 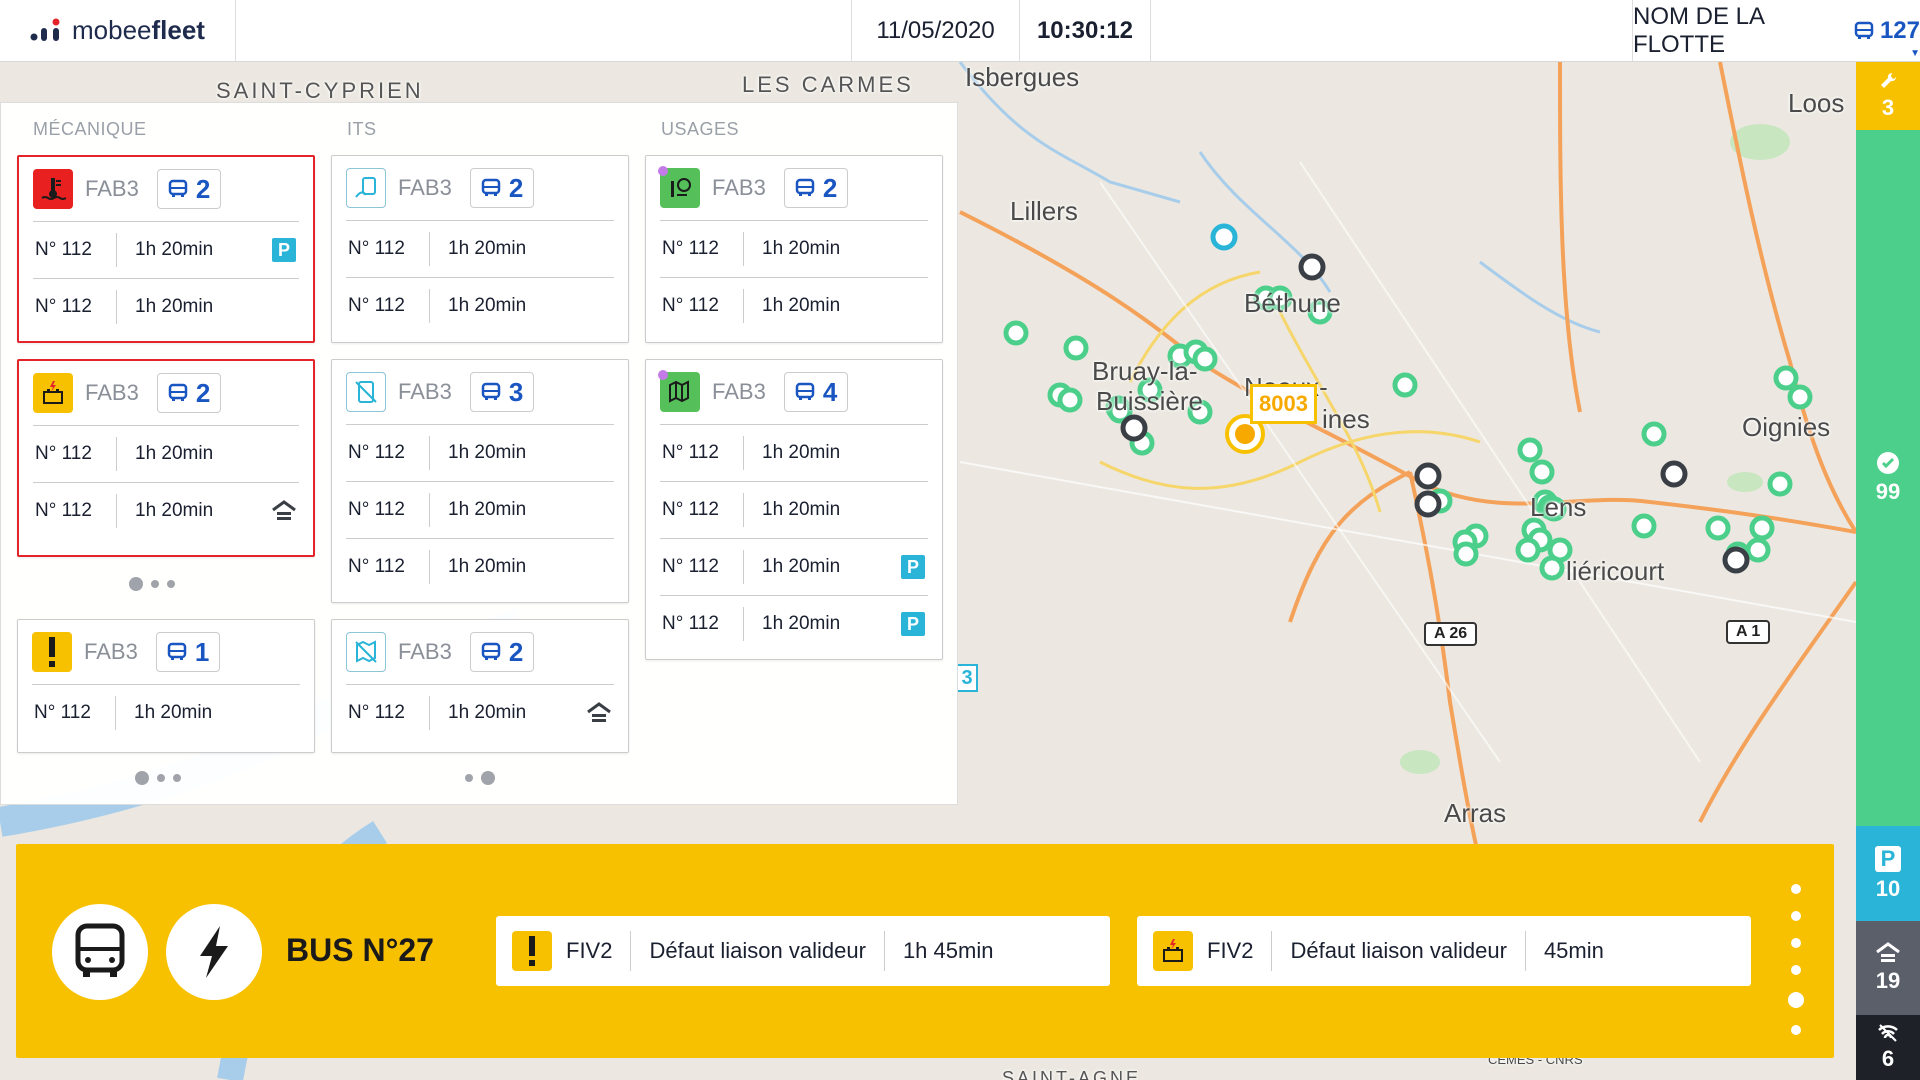 I want to click on sidebar-ok: 99, so click(x=1888, y=478).